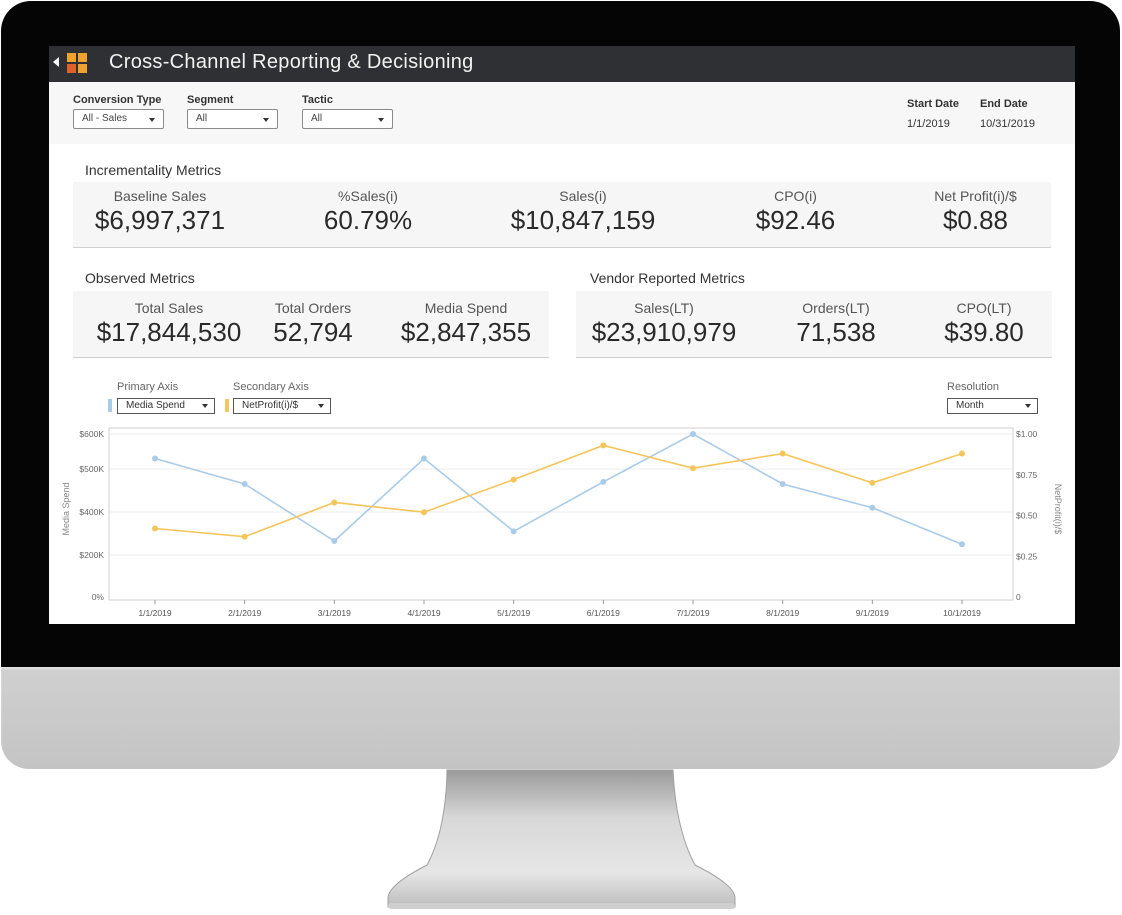 The image size is (1122, 915). What do you see at coordinates (368, 212) in the screenshot?
I see `metric-pct-sales-i: %Sales(i) 60.79%` at bounding box center [368, 212].